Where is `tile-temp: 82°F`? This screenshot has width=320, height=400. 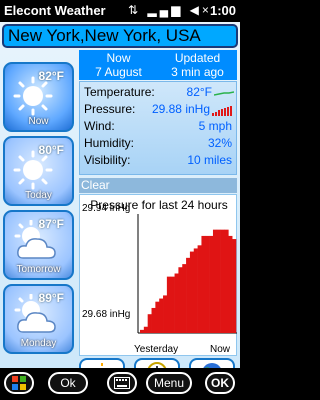
tile-temp: 82°F is located at coordinates (51, 76).